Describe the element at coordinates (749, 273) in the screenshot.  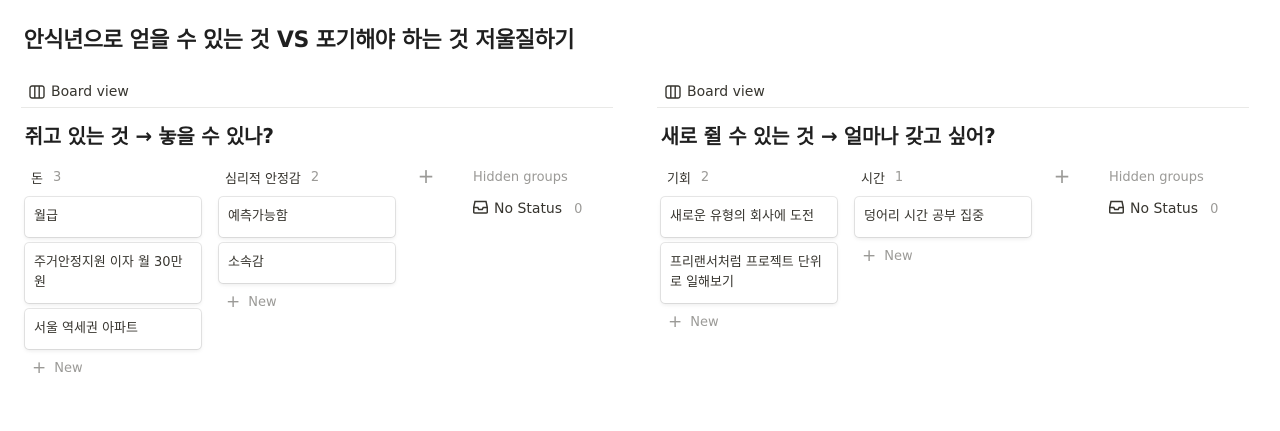
I see `card: 프리랜서처럼 프로젝트 단위로 일해보기` at that location.